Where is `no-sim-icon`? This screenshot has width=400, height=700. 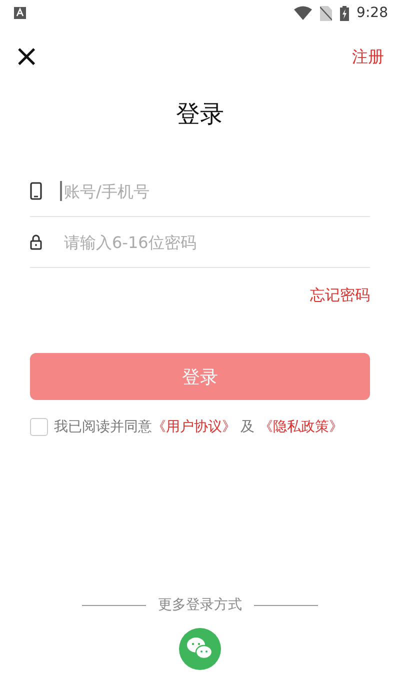 no-sim-icon is located at coordinates (326, 13).